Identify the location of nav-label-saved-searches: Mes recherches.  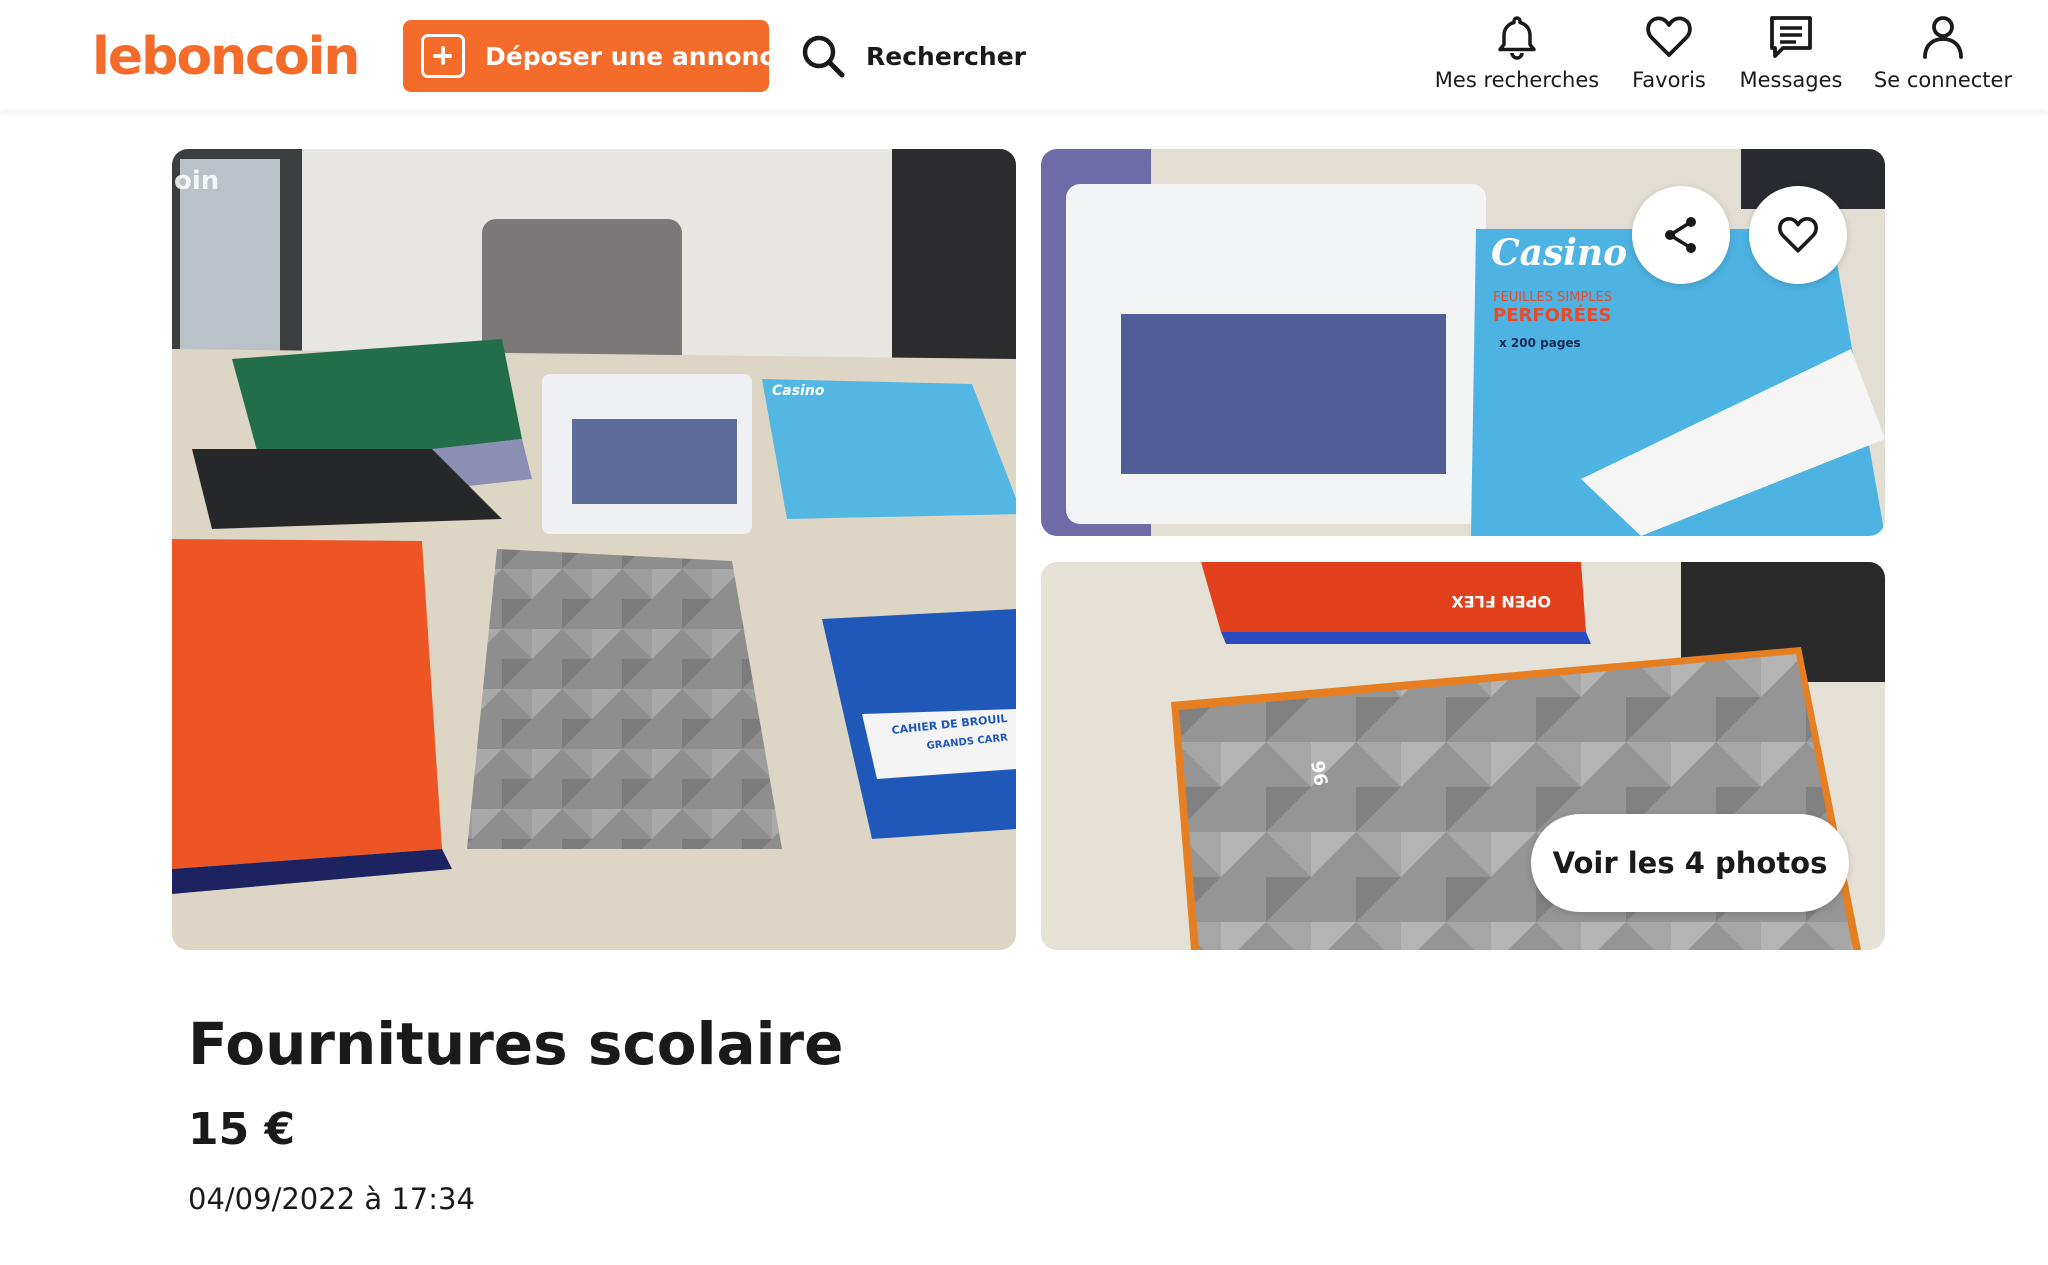
(1517, 80).